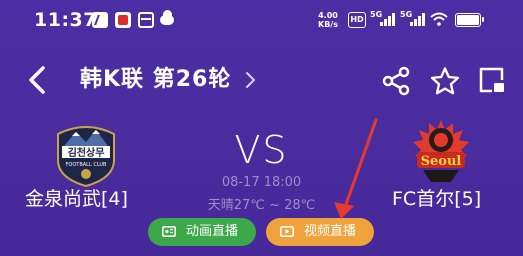 The height and width of the screenshot is (256, 523). Describe the element at coordinates (441, 152) in the screenshot. I see `away-team-logo: Seoul` at that location.